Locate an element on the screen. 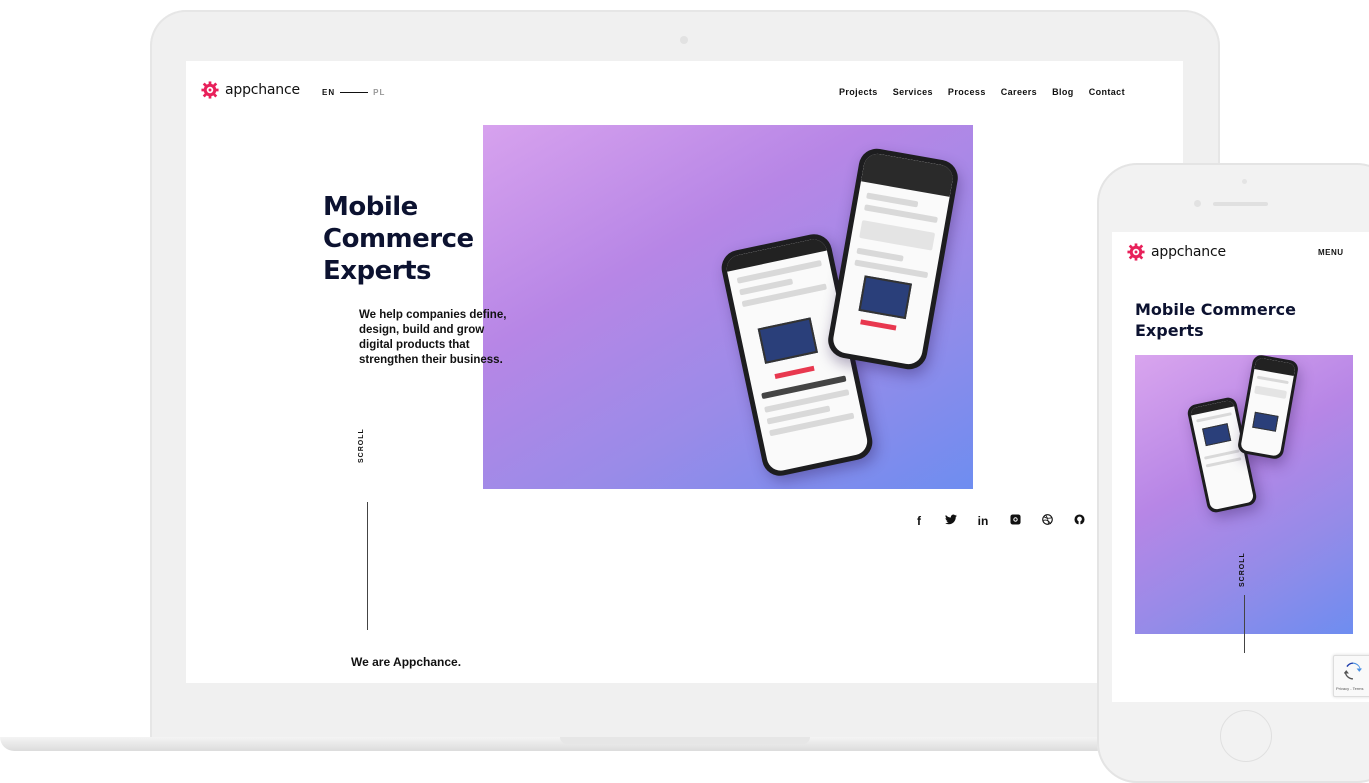 The image size is (1369, 783). mobile-brand-name: appchance is located at coordinates (1188, 252).